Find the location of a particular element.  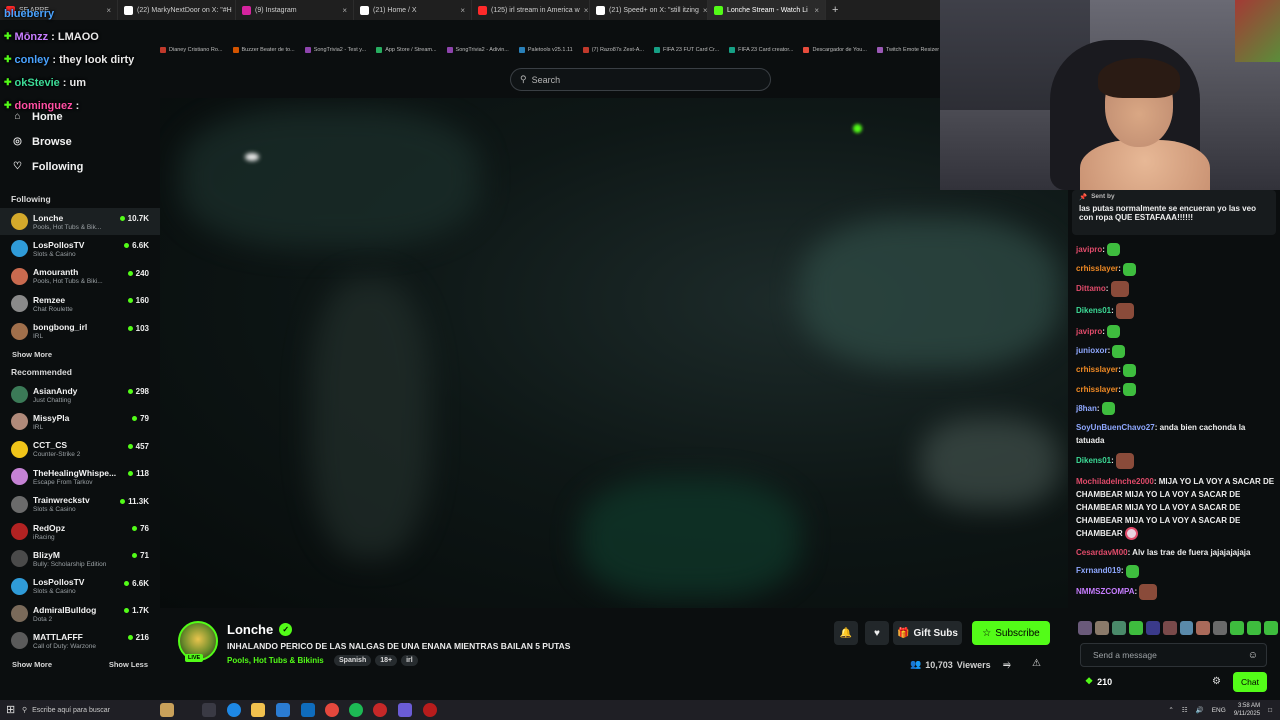

edge-icon is located at coordinates (234, 710).